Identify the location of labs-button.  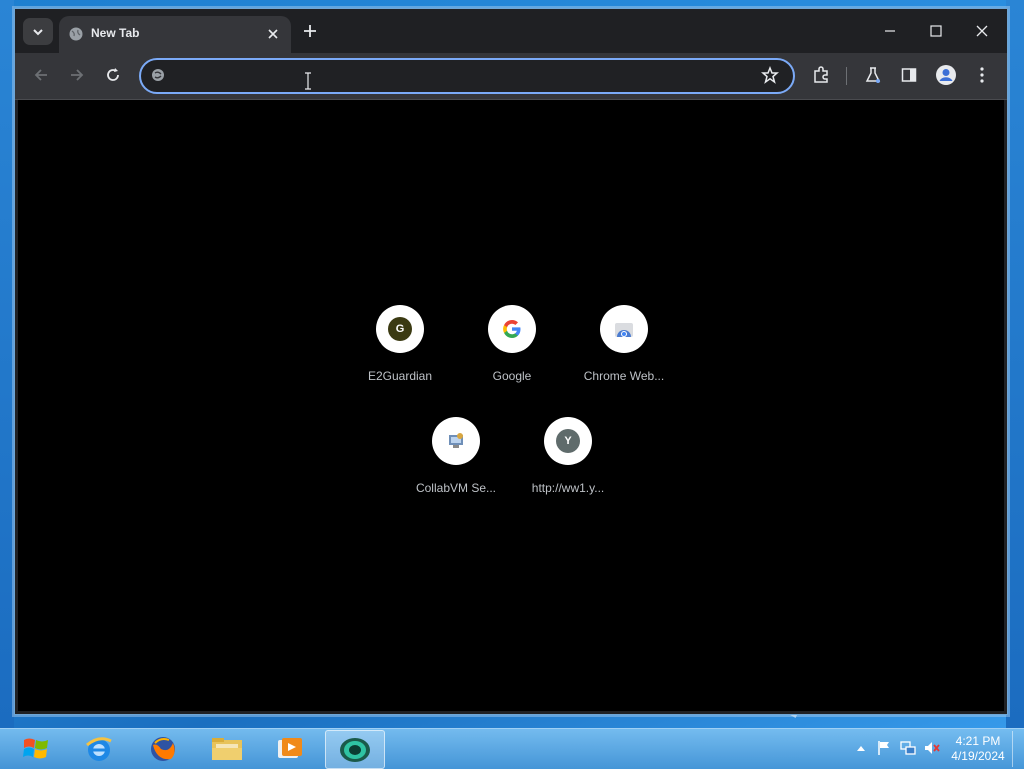
(873, 75).